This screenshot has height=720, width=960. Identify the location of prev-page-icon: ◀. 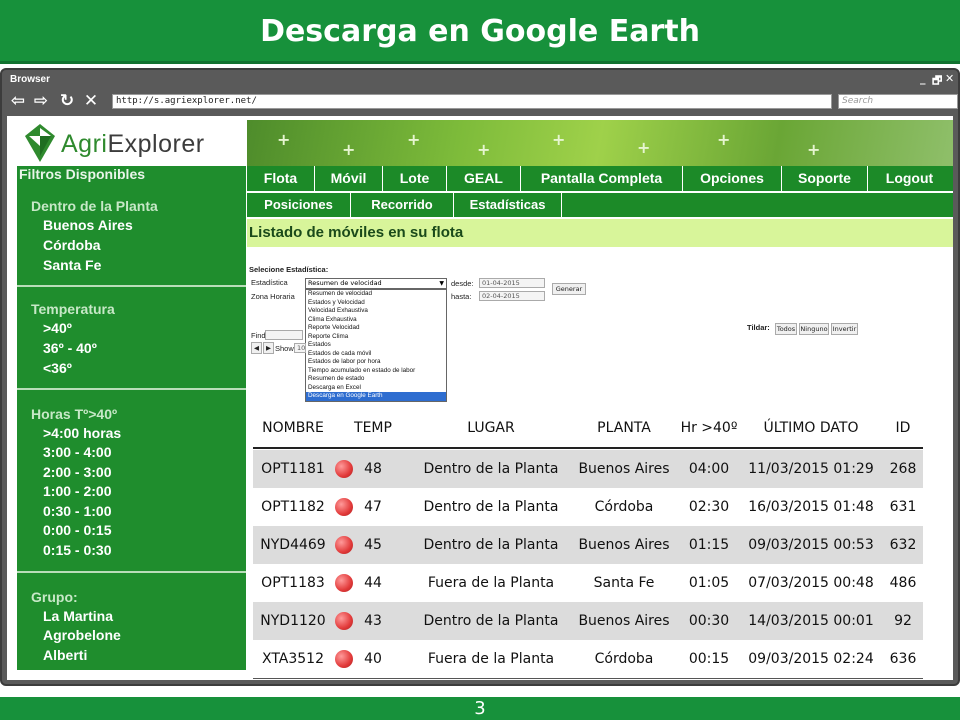
(256, 348).